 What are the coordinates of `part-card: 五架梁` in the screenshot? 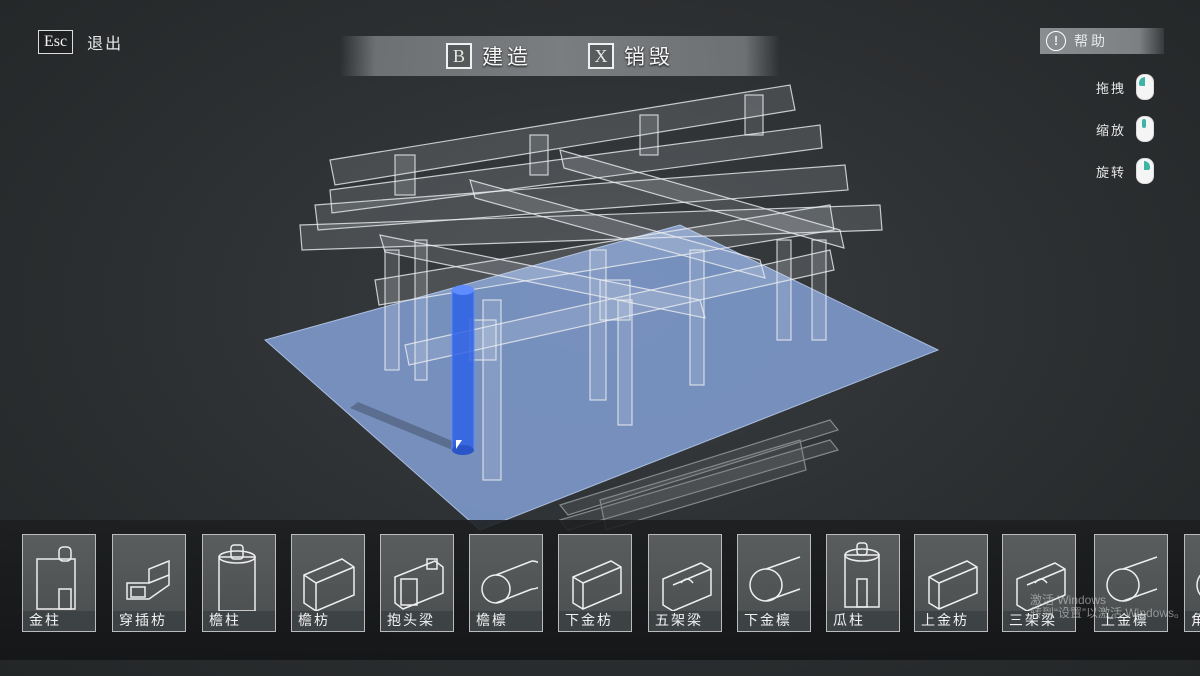 It's located at (685, 583).